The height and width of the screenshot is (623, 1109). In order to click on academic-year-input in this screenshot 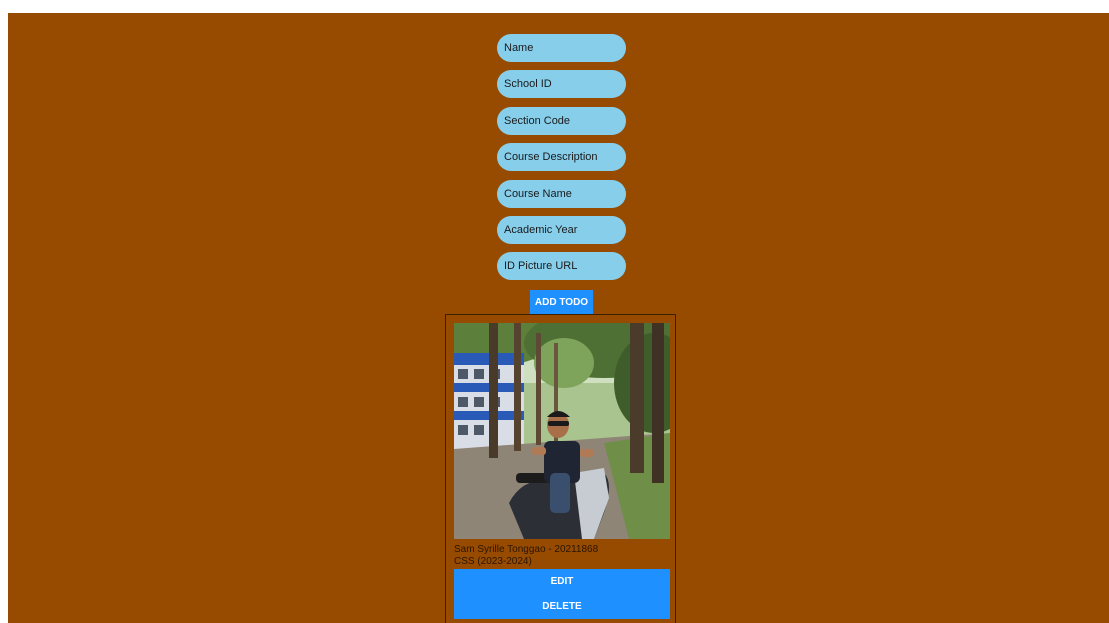, I will do `click(561, 229)`.